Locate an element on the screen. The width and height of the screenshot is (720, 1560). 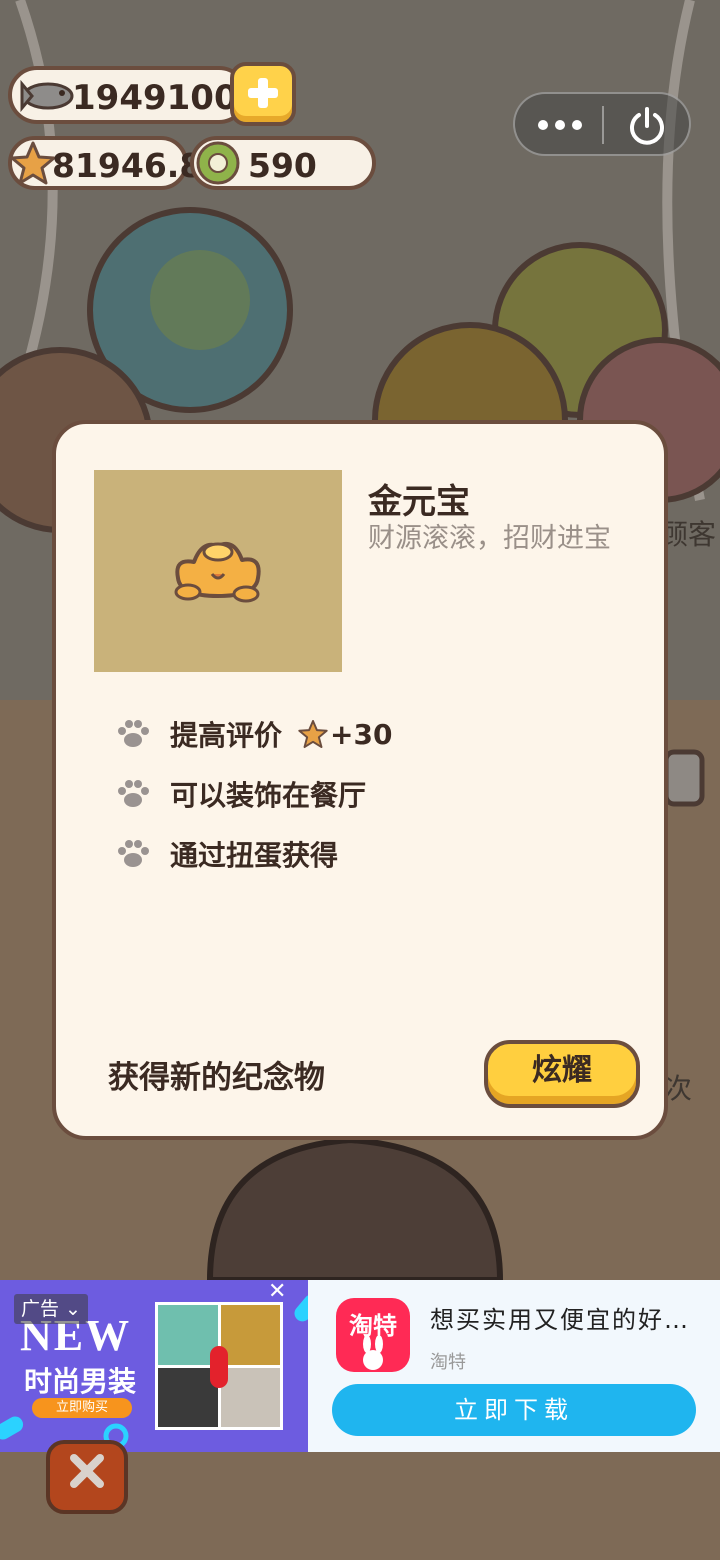
feature-rating-label: 提高评价 is located at coordinates (226, 735).